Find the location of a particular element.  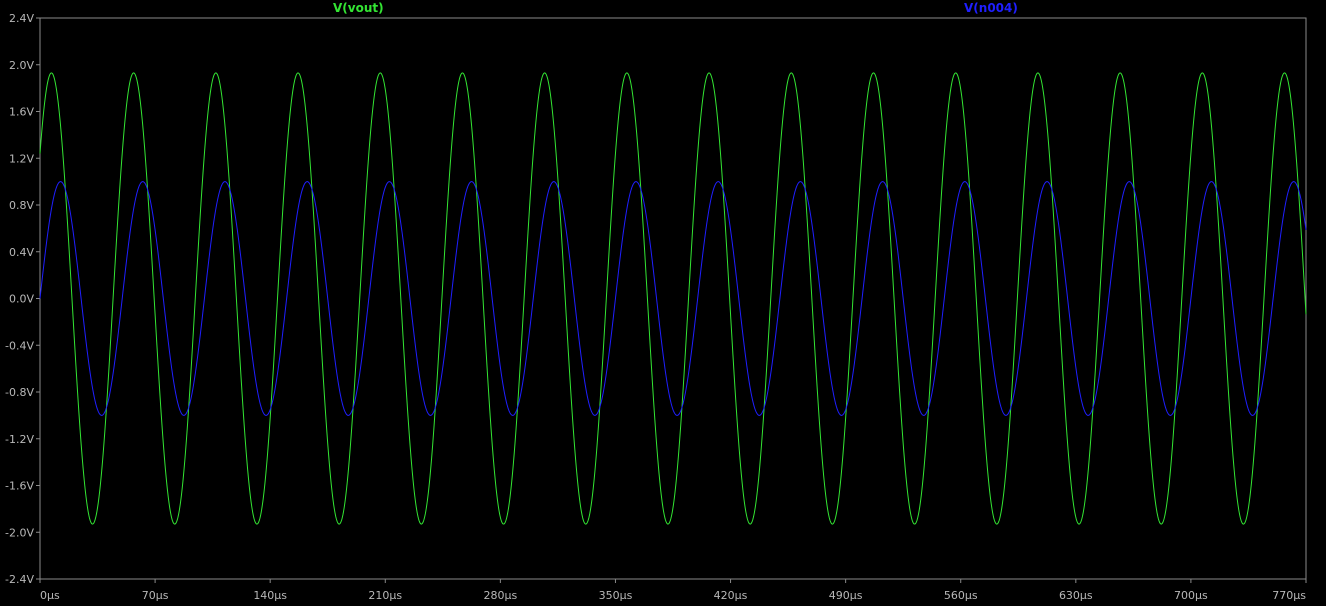

y-tick-label: -2.0V is located at coordinates (19, 532).